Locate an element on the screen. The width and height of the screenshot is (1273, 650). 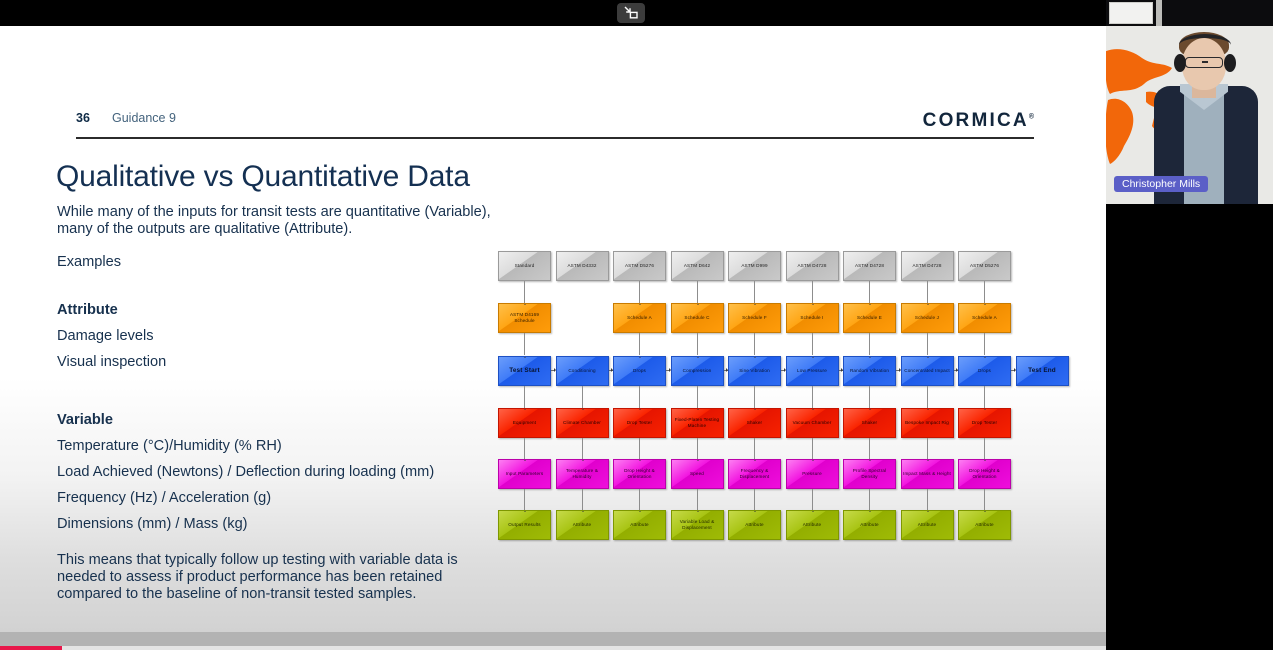
diagram-cell: Temperature & Humidity is located at coordinates (584, 485).